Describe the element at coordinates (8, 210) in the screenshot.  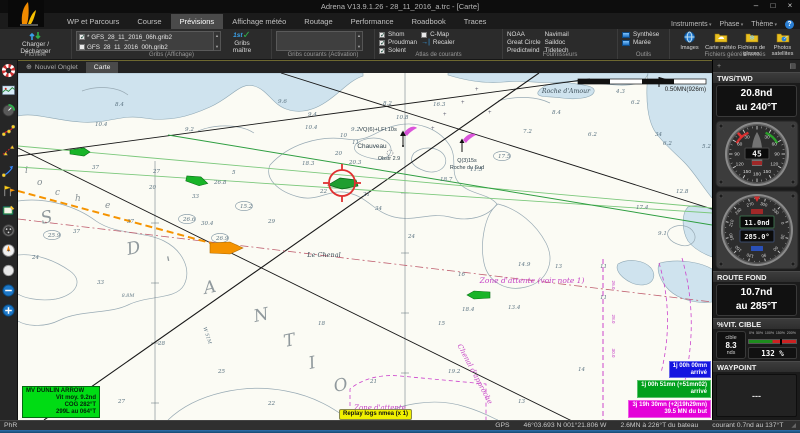
I see `logbook-button` at that location.